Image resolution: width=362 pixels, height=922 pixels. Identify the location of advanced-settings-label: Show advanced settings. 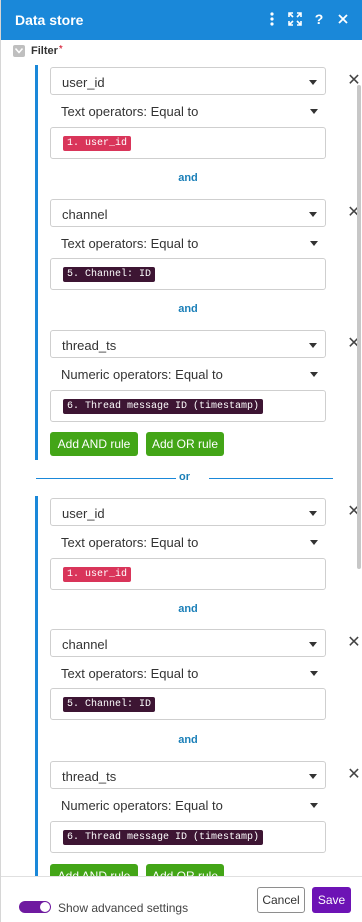
(123, 908).